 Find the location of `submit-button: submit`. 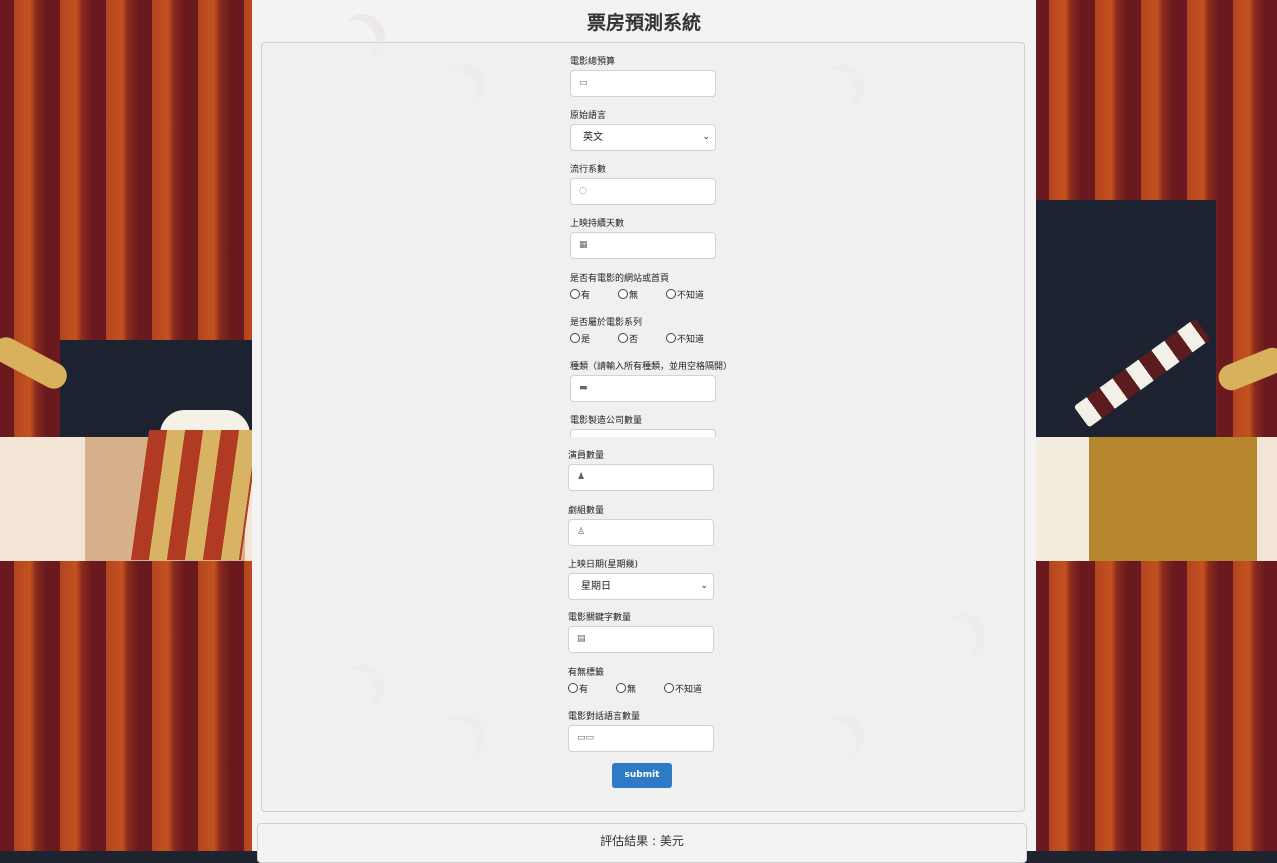

submit-button: submit is located at coordinates (642, 775).